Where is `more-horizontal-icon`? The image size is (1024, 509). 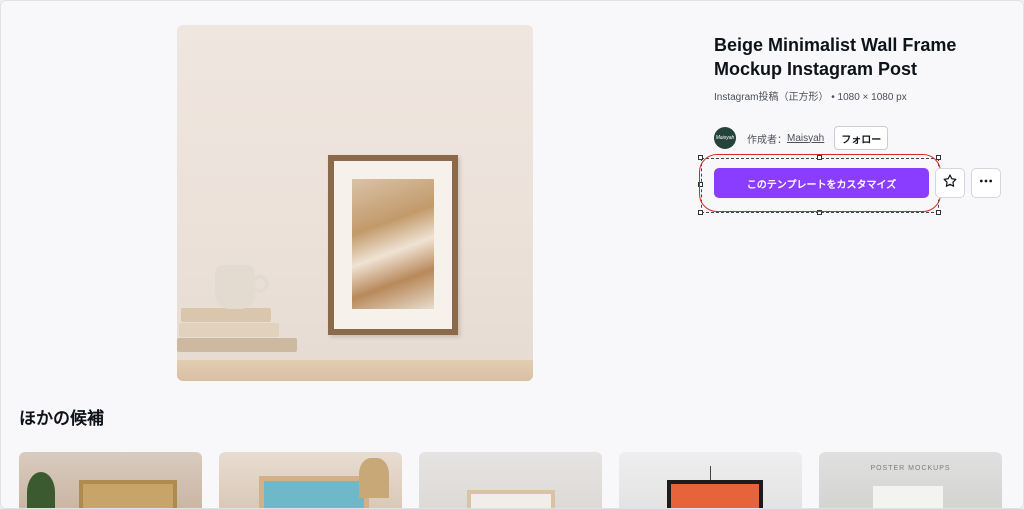
more-horizontal-icon is located at coordinates (986, 183).